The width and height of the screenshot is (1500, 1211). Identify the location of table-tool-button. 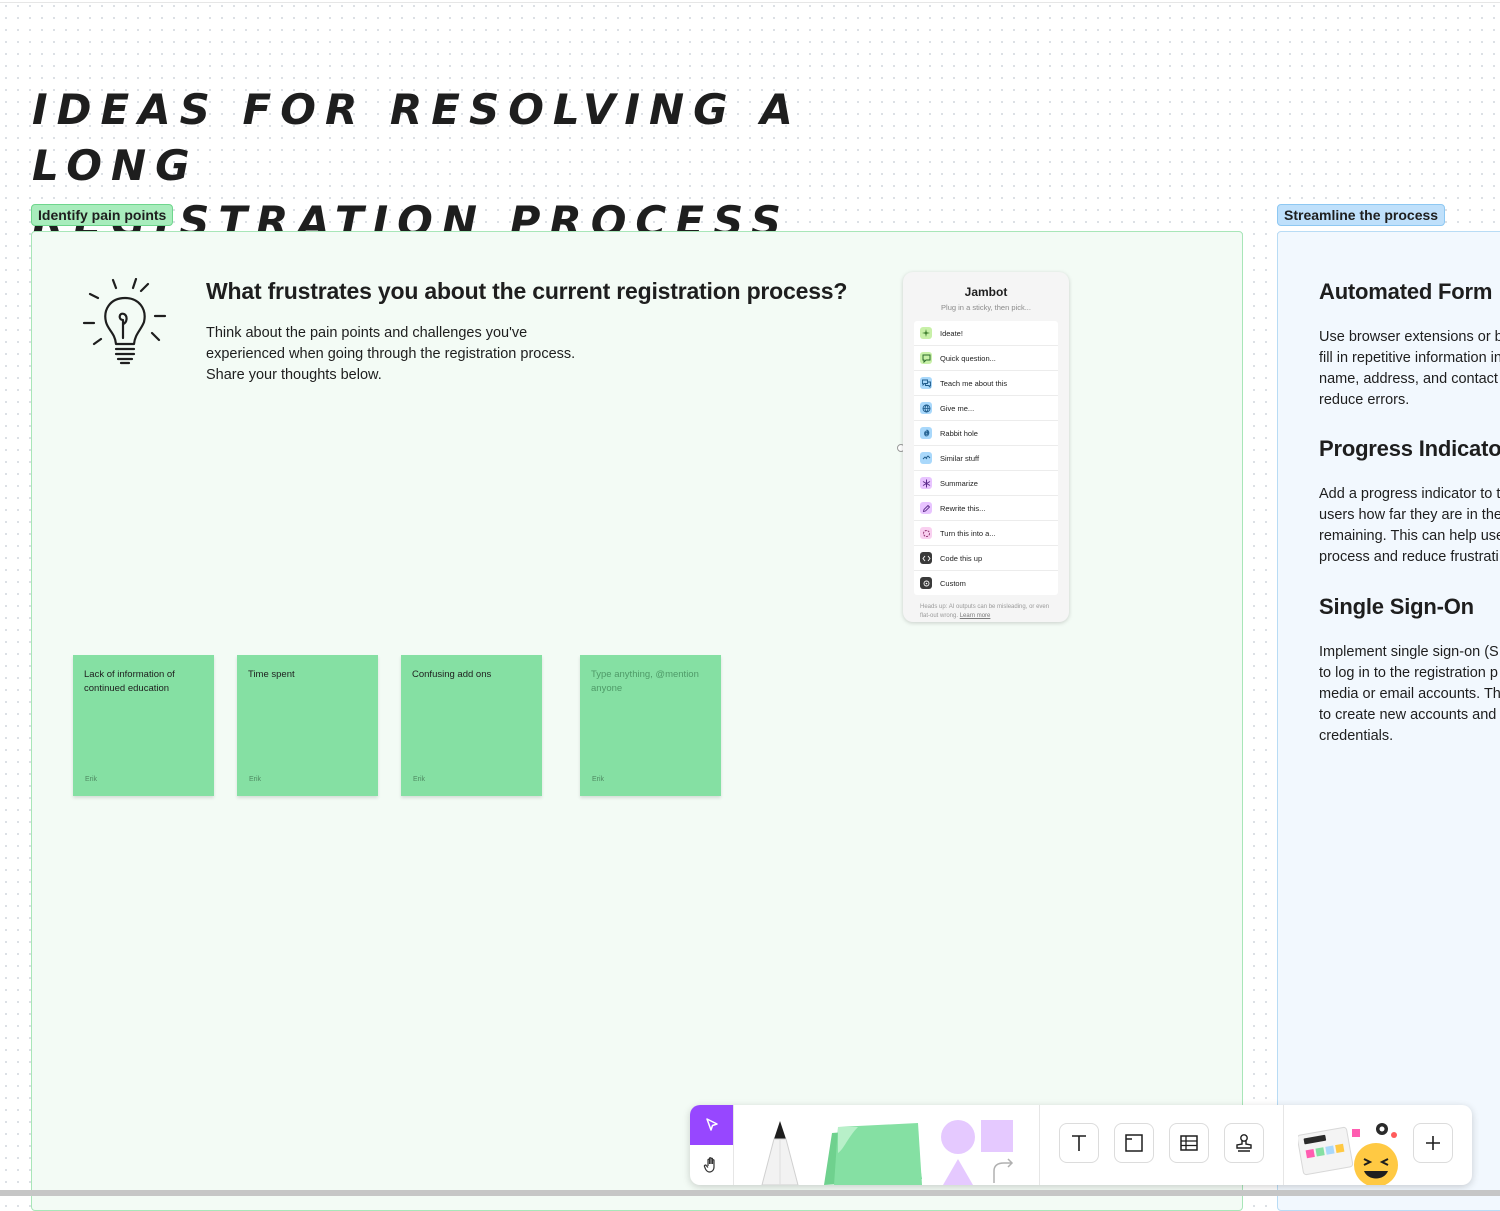
(1189, 1143).